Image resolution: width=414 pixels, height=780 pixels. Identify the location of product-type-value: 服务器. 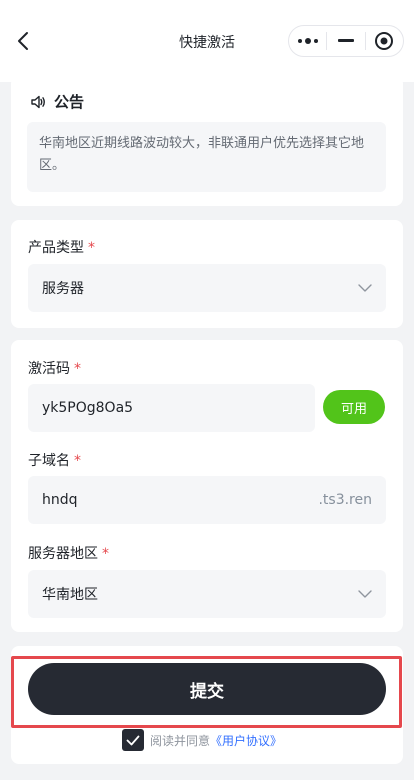
(63, 289).